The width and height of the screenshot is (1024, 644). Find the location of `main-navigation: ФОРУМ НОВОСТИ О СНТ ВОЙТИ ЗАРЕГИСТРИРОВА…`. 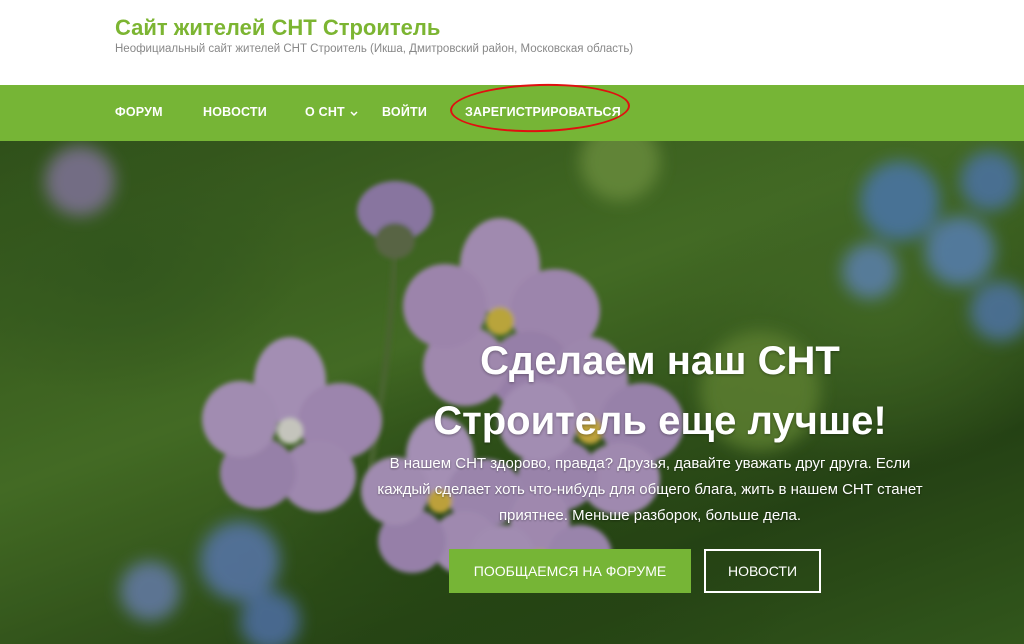

main-navigation: ФОРУМ НОВОСТИ О СНТ ВОЙТИ ЗАРЕГИСТРИРОВА… is located at coordinates (512, 113).